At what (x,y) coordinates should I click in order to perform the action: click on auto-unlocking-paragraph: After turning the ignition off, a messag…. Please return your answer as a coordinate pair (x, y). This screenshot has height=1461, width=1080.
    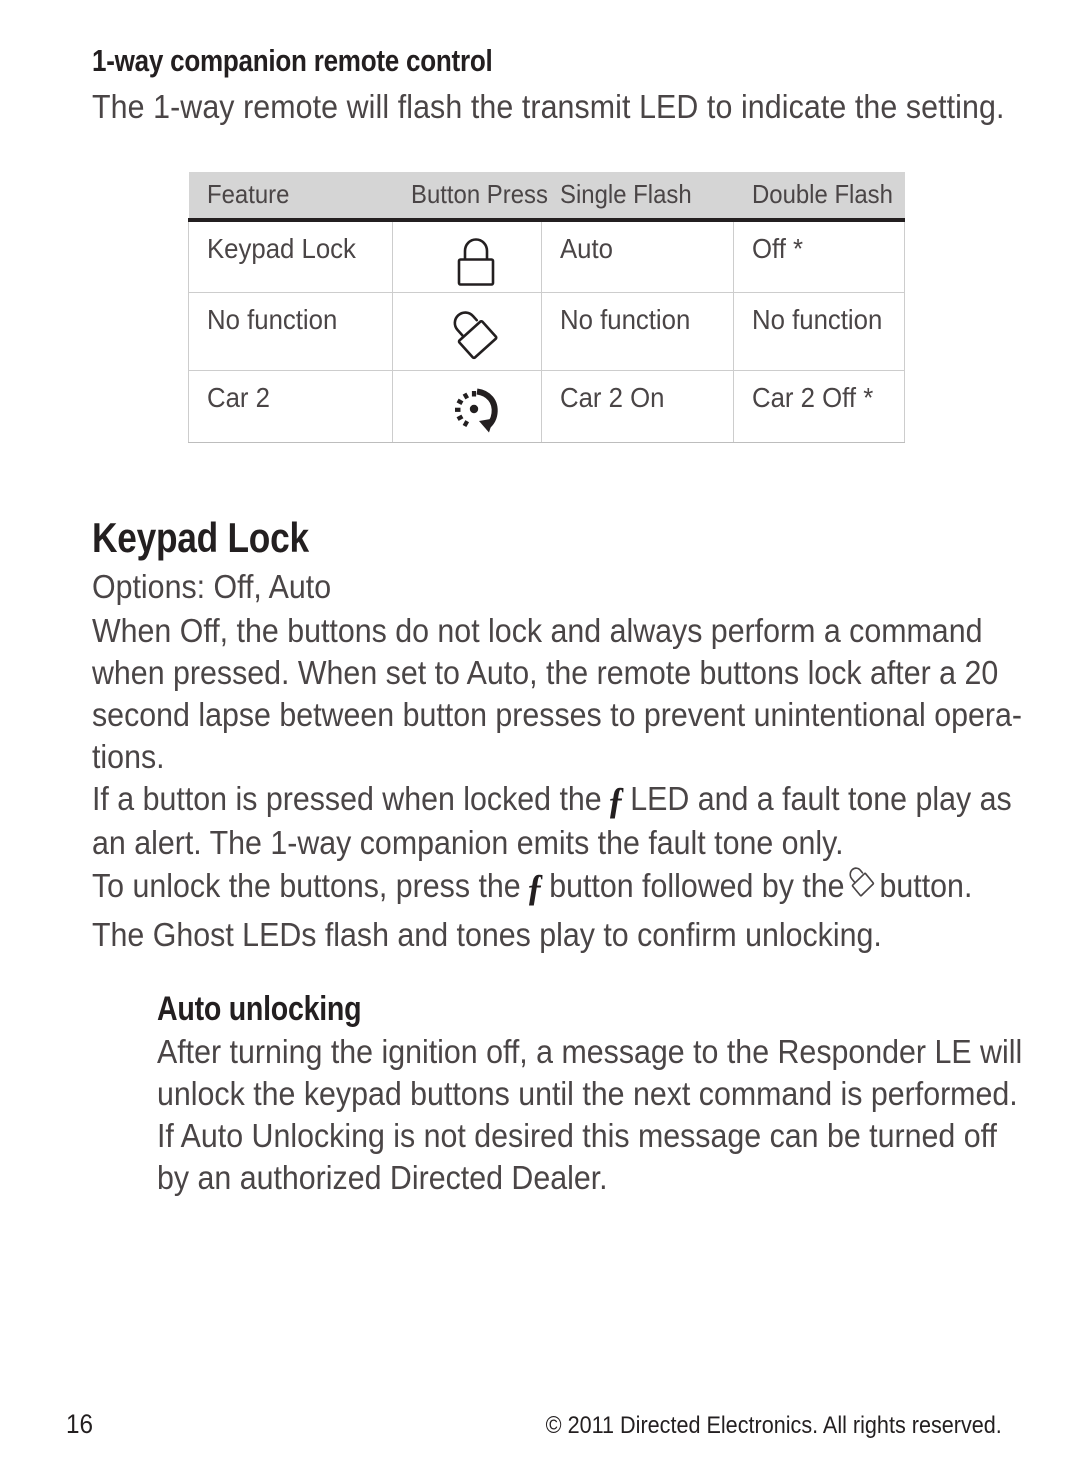
    Looking at the image, I should click on (618, 1115).